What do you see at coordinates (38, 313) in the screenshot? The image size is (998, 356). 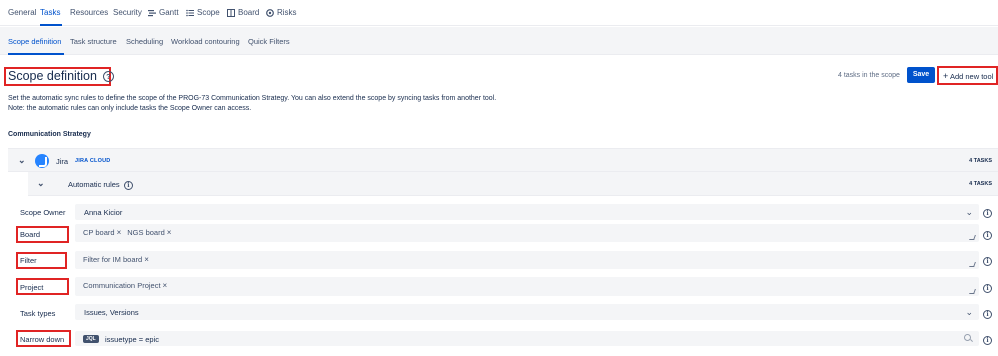 I see `task-types-label: Task types` at bounding box center [38, 313].